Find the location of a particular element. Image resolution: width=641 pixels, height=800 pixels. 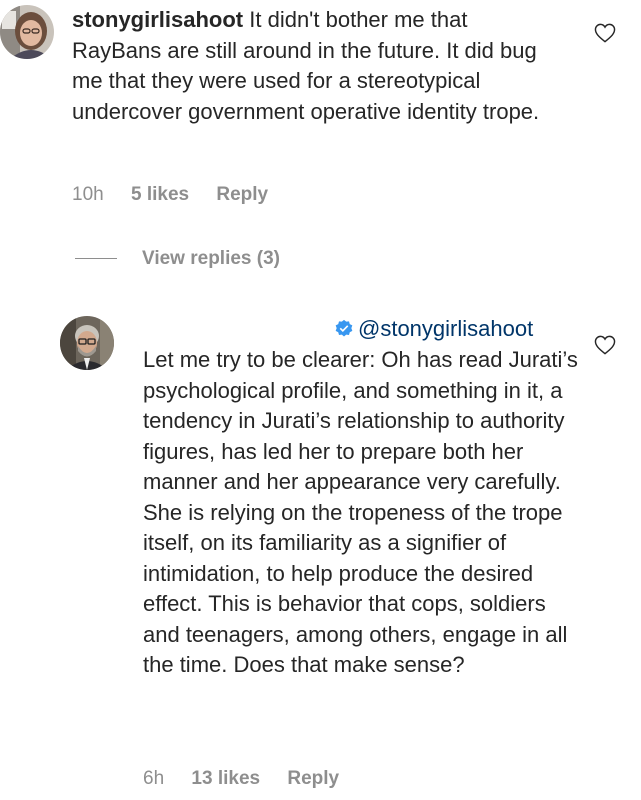

view-replies-label: View replies (3) is located at coordinates (211, 258).